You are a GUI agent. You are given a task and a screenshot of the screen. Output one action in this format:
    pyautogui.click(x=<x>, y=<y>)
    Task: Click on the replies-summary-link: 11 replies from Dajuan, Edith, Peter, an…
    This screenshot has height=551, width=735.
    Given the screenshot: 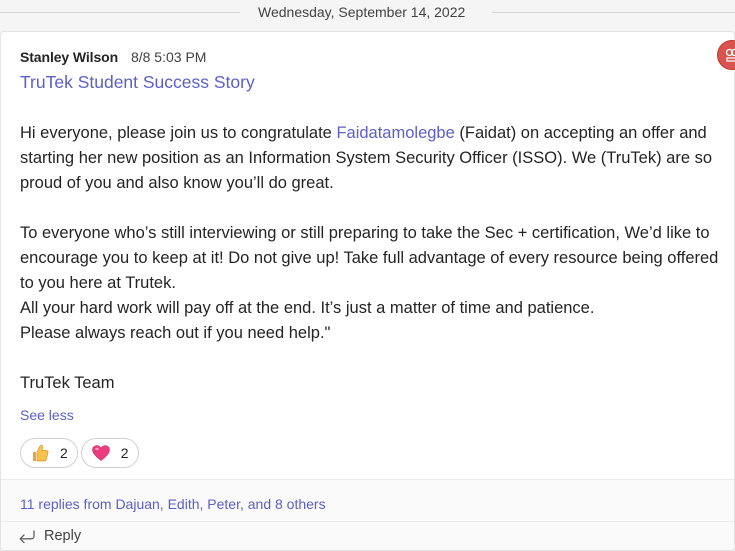 What is the action you would take?
    pyautogui.click(x=173, y=504)
    